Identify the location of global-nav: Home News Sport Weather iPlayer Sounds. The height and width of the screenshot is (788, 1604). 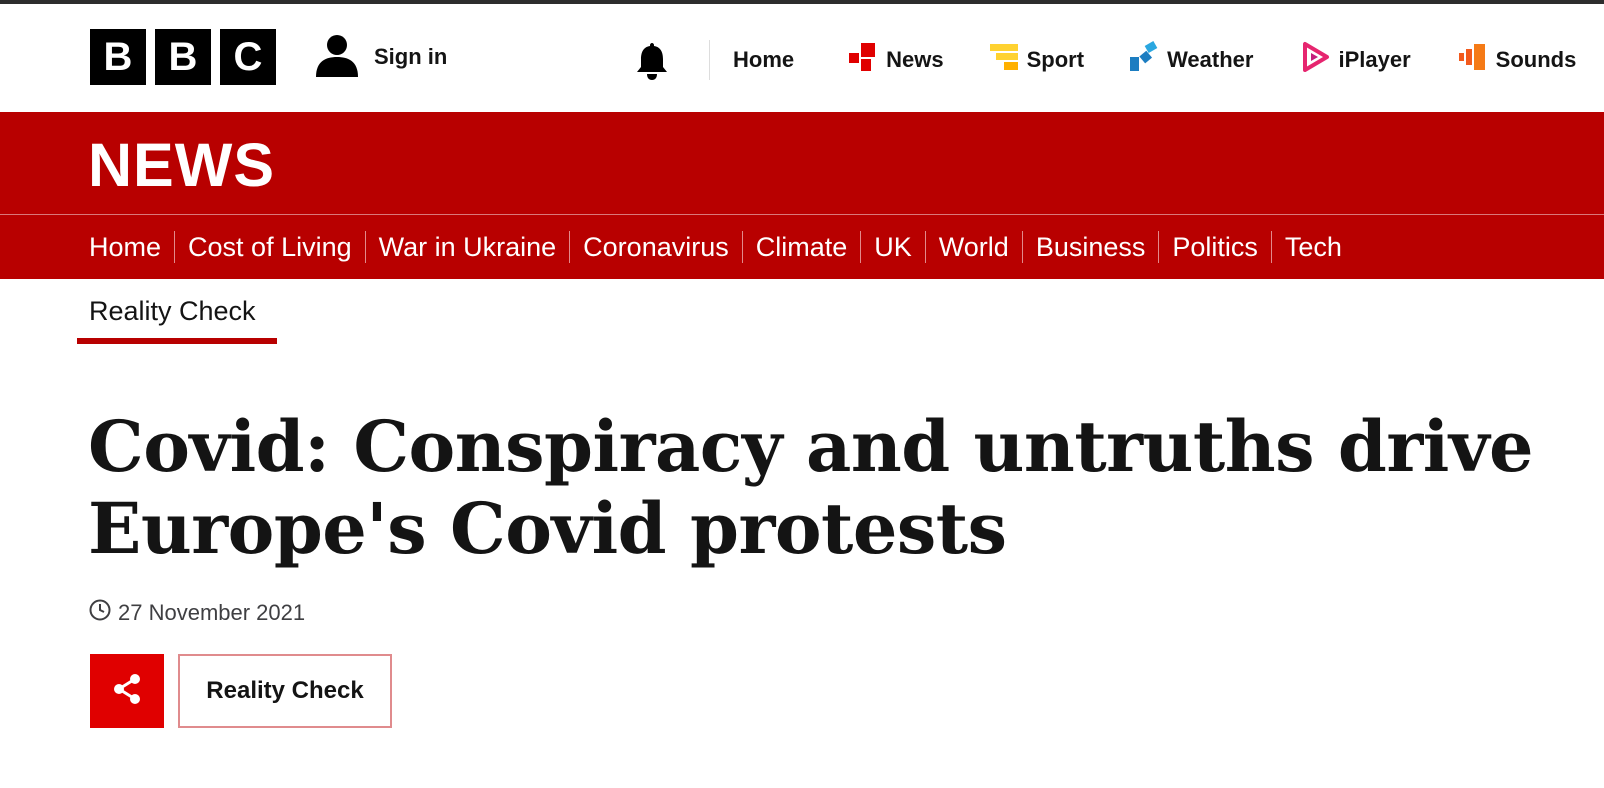
(1154, 60).